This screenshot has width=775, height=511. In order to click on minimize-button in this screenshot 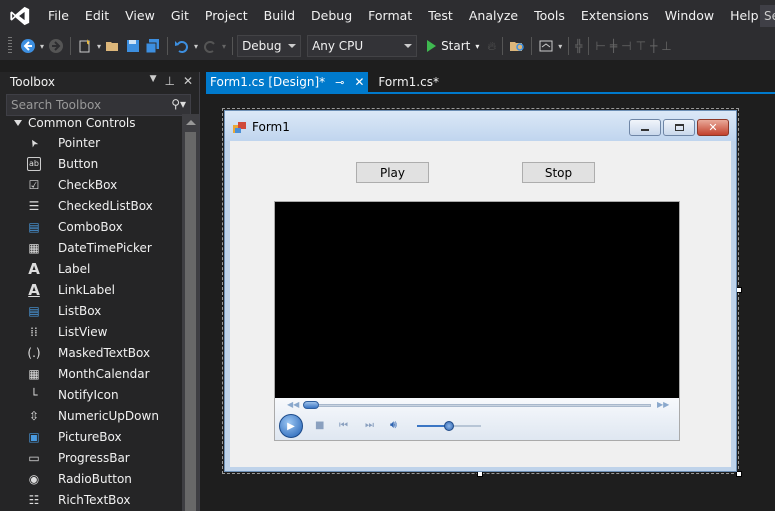, I will do `click(645, 127)`.